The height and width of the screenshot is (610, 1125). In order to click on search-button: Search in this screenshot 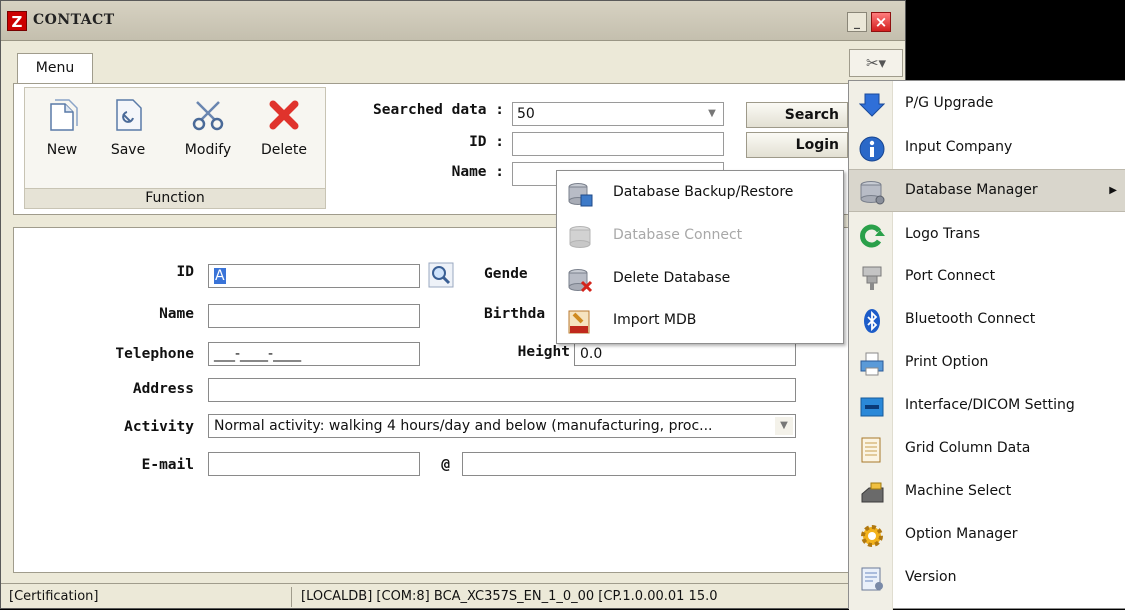, I will do `click(797, 115)`.